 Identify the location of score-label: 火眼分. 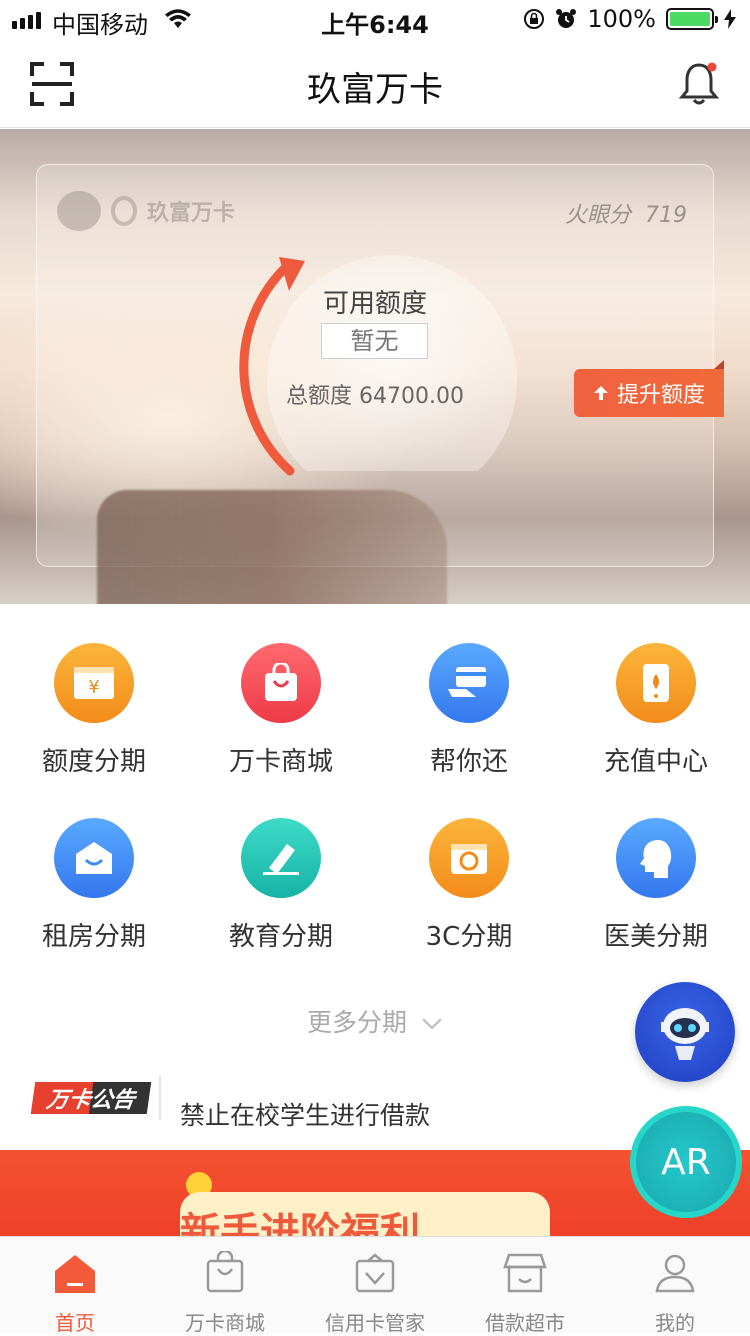
(597, 215).